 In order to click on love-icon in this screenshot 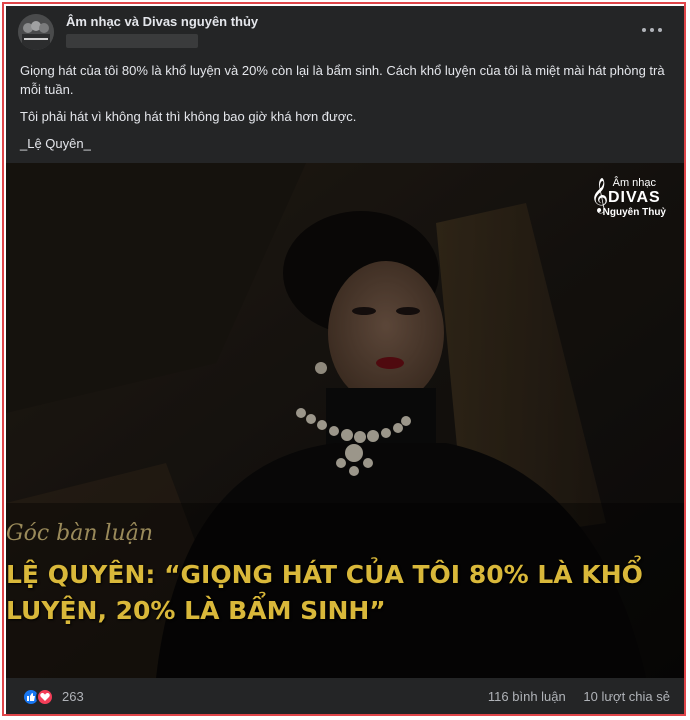, I will do `click(45, 697)`.